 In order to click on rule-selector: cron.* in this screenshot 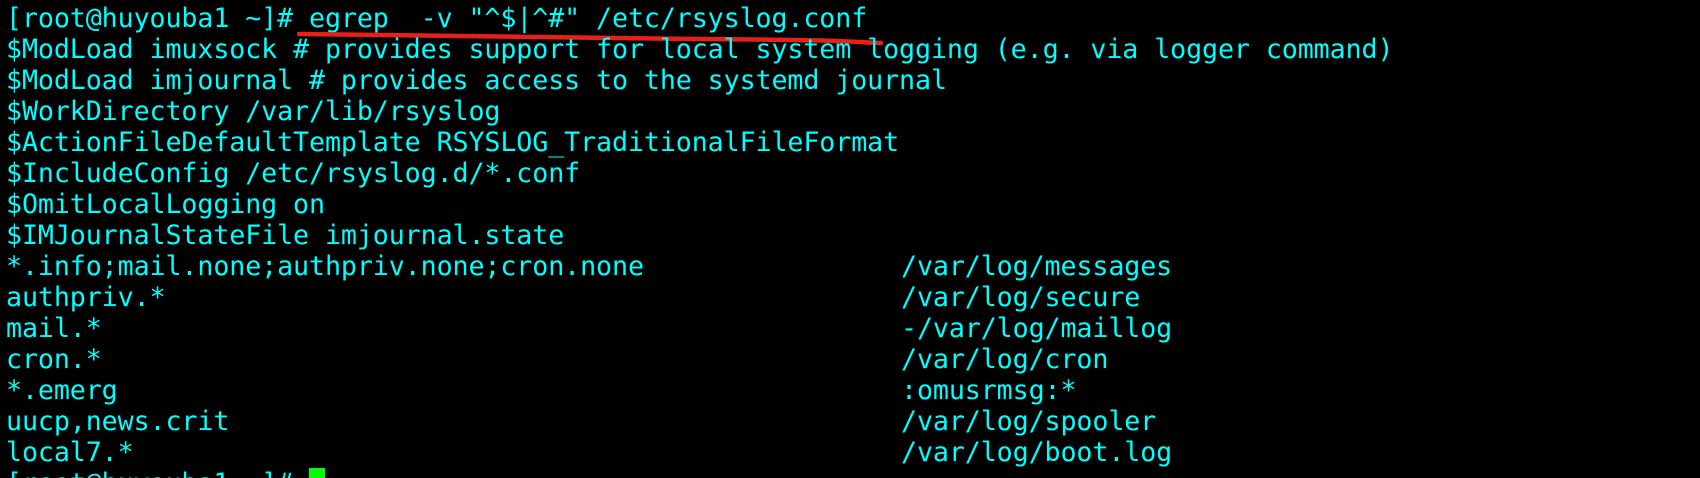, I will do `click(54, 359)`.